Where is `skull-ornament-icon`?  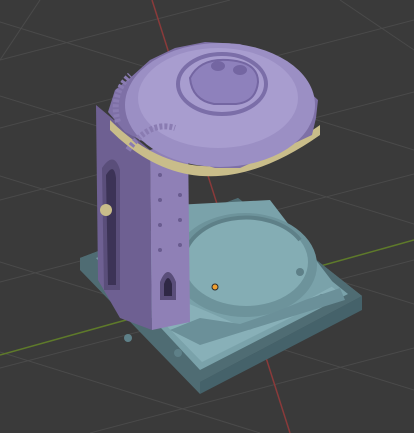
skull-ornament-icon is located at coordinates (106, 210).